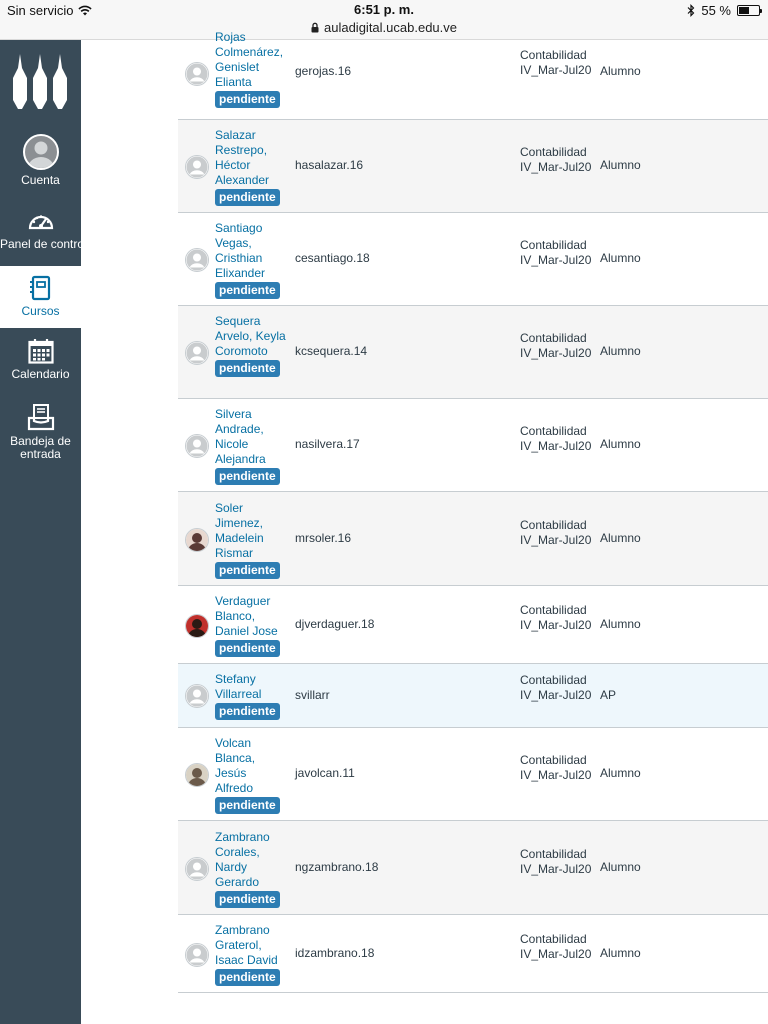 The width and height of the screenshot is (768, 1024). What do you see at coordinates (43, 235) in the screenshot?
I see `nav-dashboard: Panel de control` at bounding box center [43, 235].